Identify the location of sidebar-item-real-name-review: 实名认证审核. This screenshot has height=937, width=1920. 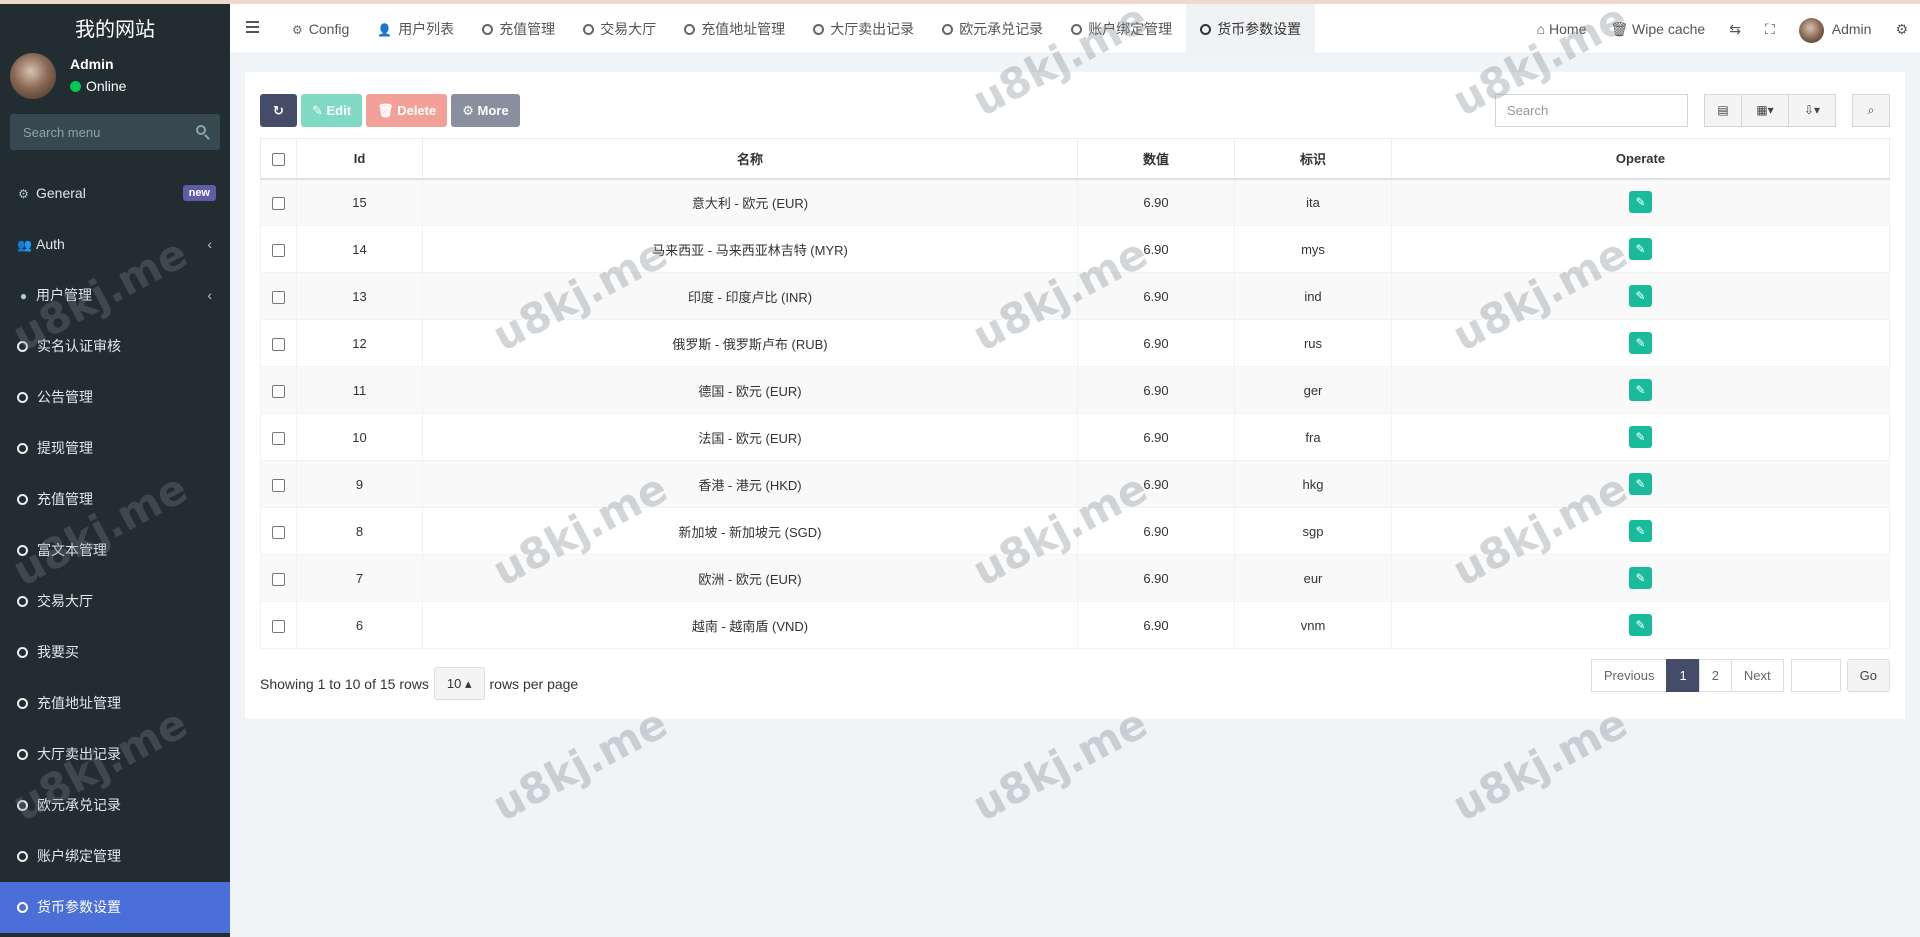
(115, 346).